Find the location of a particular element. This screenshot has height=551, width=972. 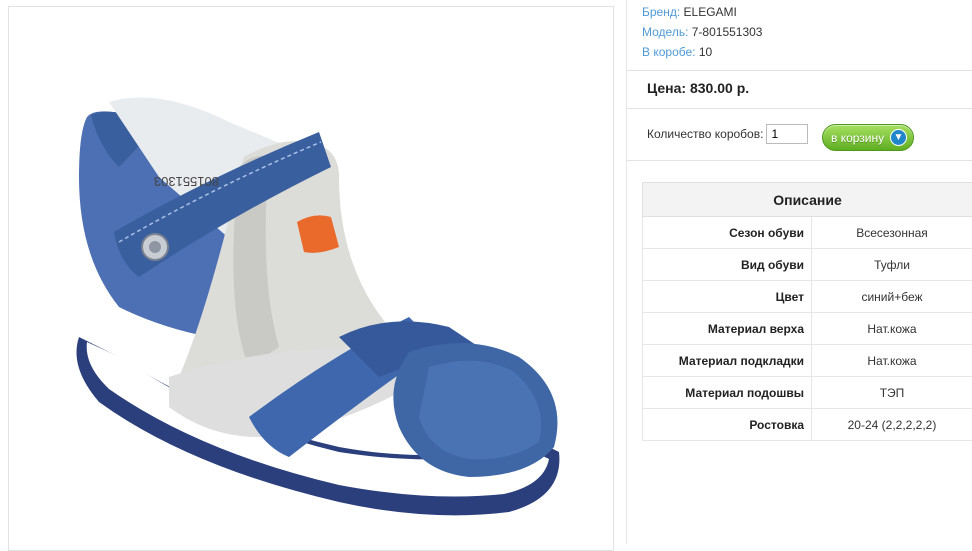

table-row: Материал подошвыТЭП is located at coordinates (807, 393).